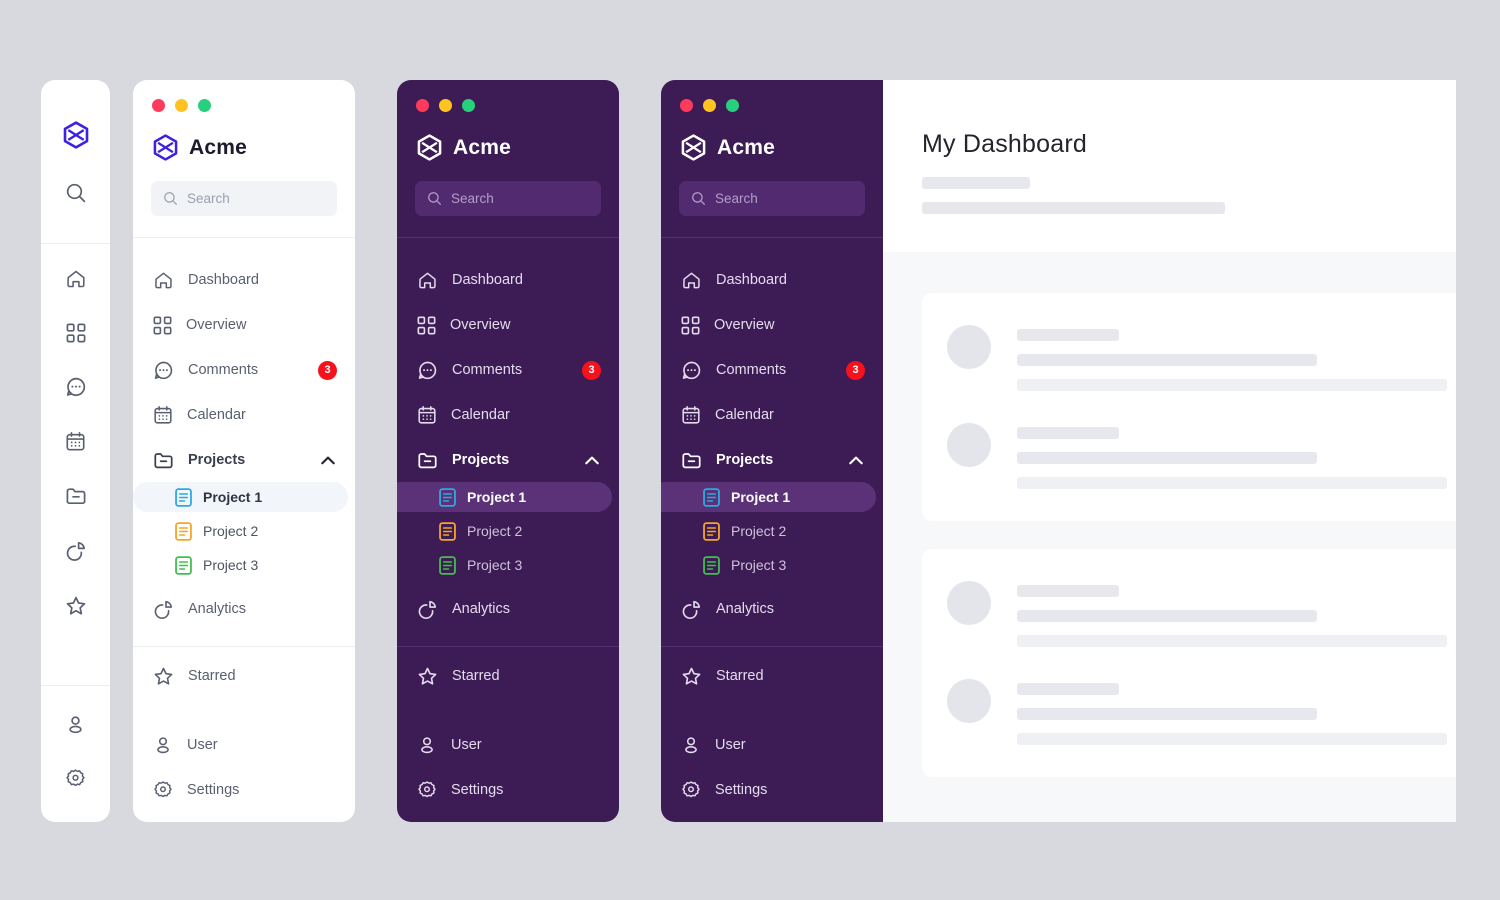 The width and height of the screenshot is (1500, 900). Describe the element at coordinates (969, 347) in the screenshot. I see `avatar` at that location.